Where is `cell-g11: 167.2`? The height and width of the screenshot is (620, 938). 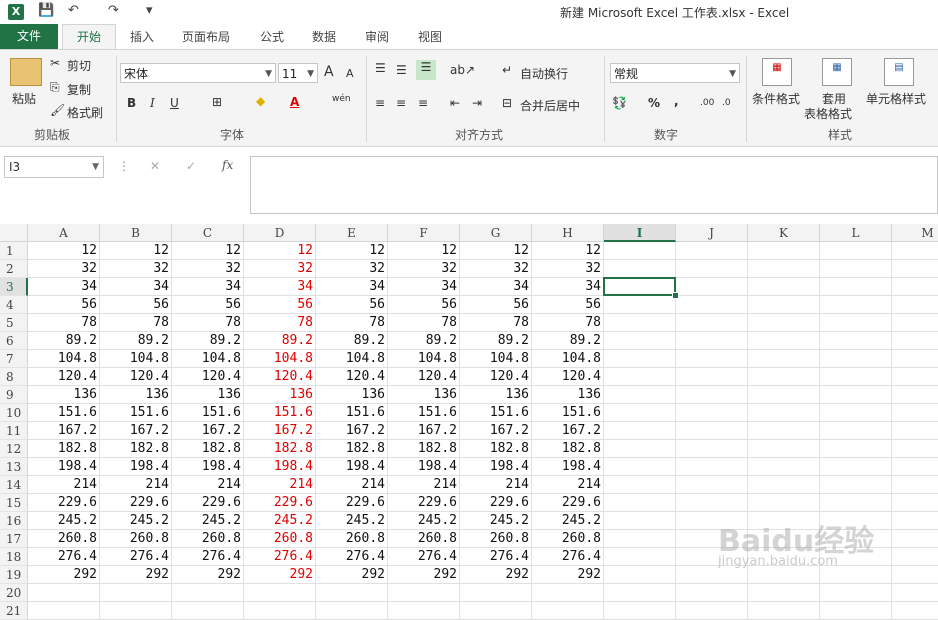
cell-g11: 167.2 is located at coordinates (496, 431).